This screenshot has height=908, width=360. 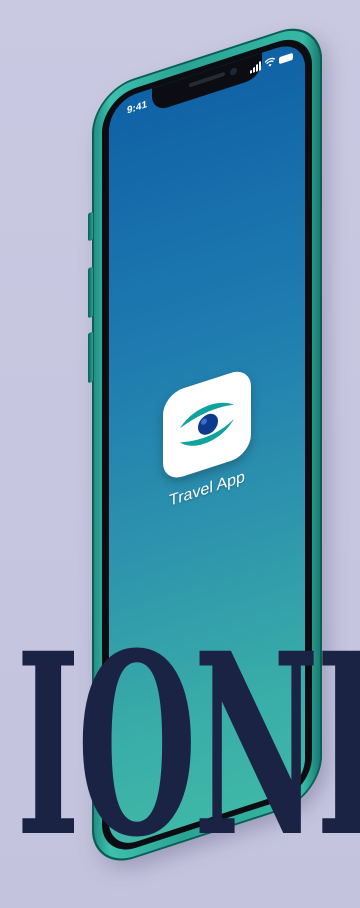 I want to click on battery-icon, so click(x=286, y=58).